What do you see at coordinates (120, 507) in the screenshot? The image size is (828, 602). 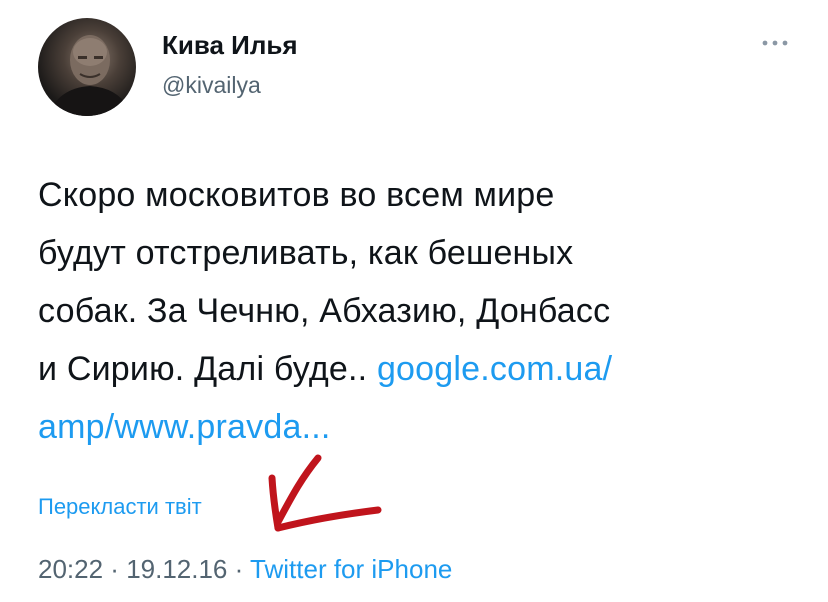 I see `translate-tweet-link: Перекласти твіт` at bounding box center [120, 507].